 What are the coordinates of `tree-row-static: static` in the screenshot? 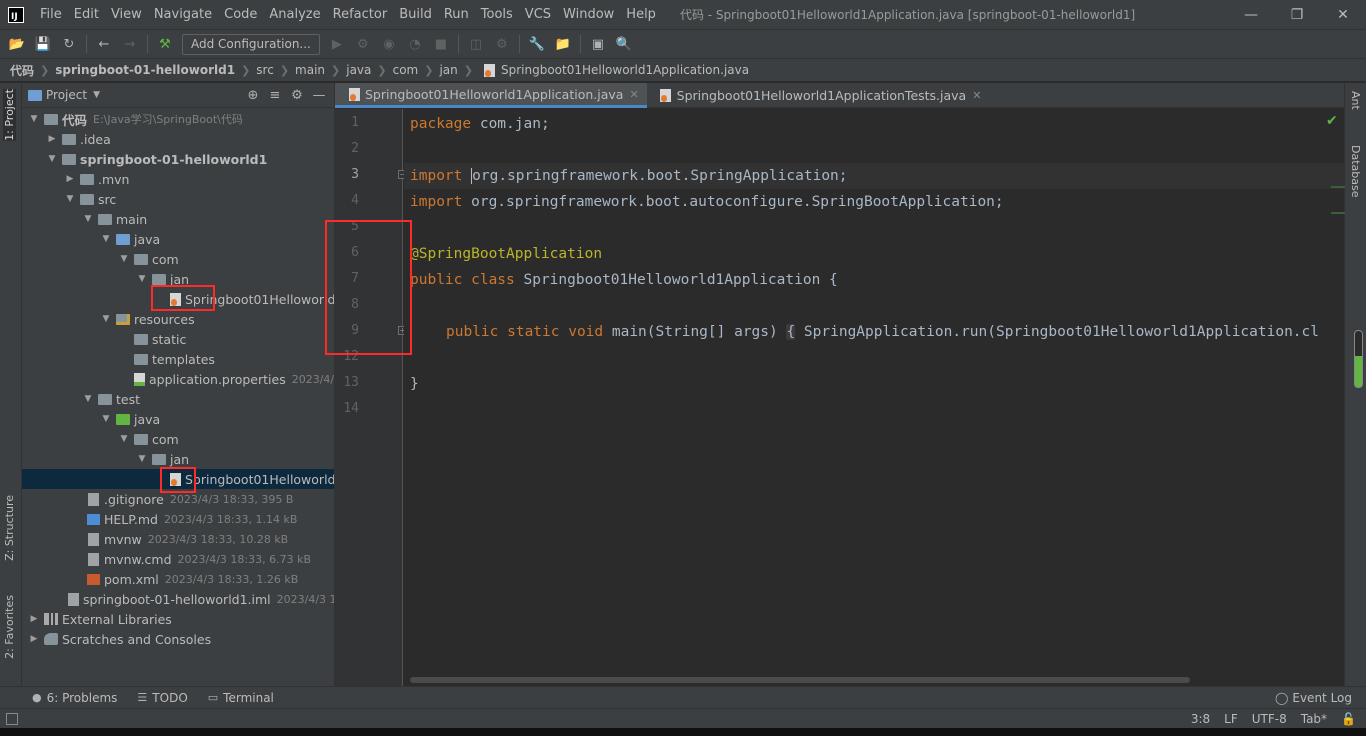 It's located at (178, 339).